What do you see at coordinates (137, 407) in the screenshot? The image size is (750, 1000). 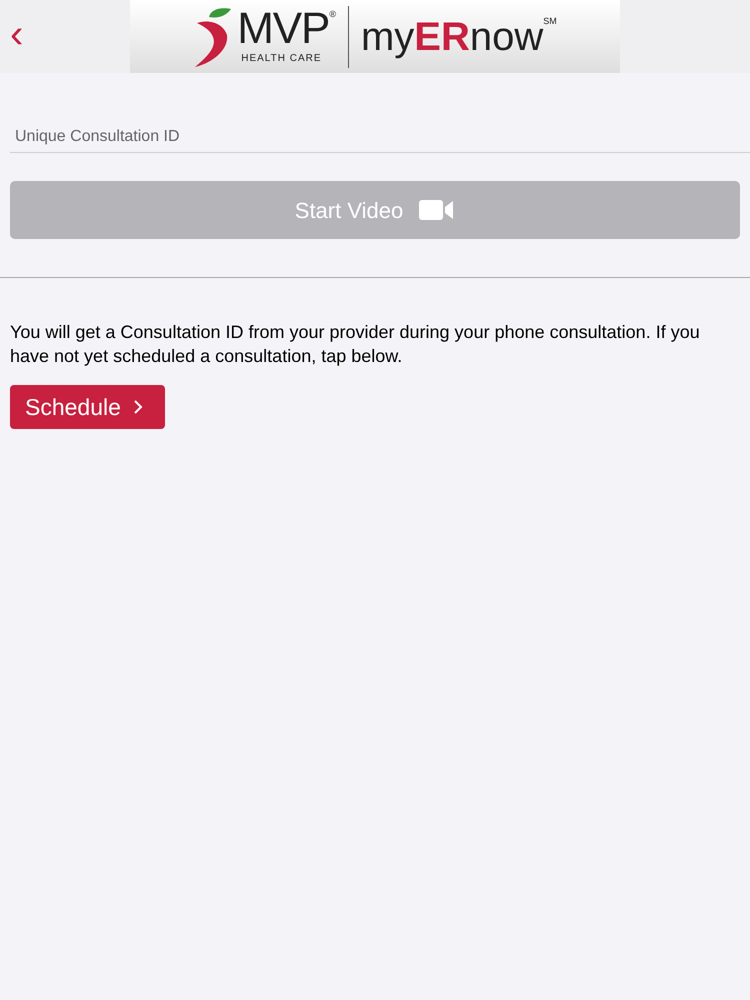 I see `chevron-right-icon` at bounding box center [137, 407].